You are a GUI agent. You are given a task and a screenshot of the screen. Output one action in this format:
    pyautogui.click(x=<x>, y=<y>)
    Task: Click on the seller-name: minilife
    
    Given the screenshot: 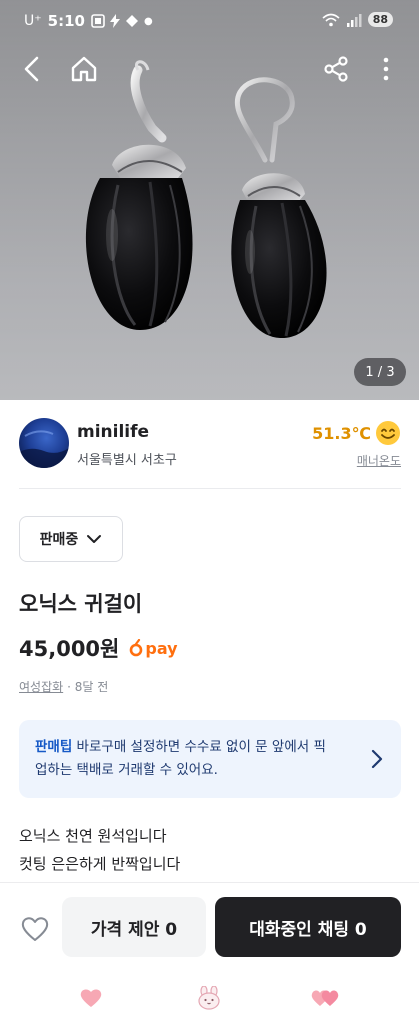 What is the action you would take?
    pyautogui.click(x=113, y=432)
    